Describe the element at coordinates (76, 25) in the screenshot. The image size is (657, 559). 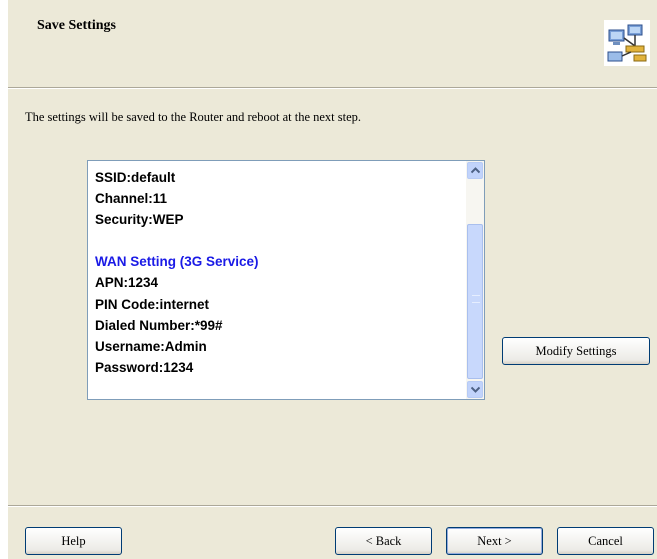
I see `page-title: Save Settings` at that location.